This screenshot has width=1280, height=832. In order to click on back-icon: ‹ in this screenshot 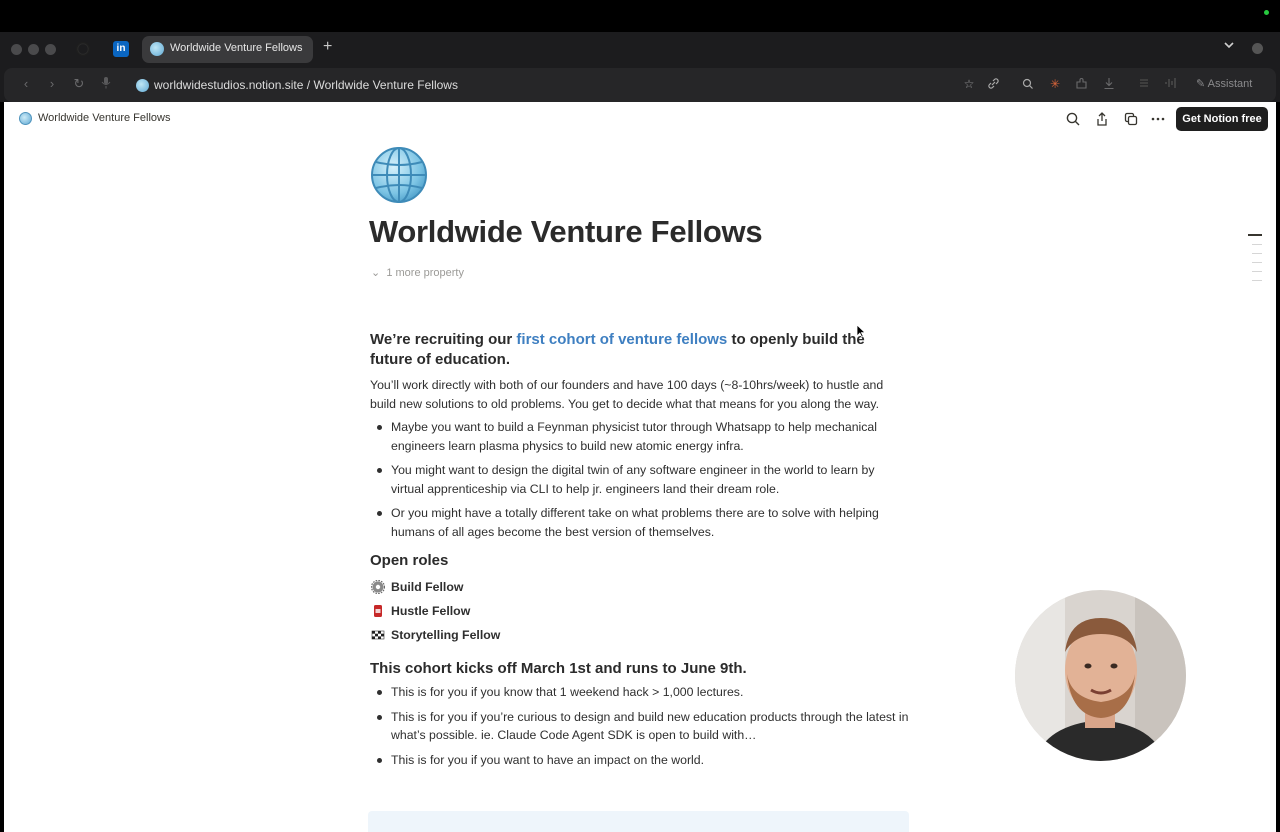, I will do `click(26, 83)`.